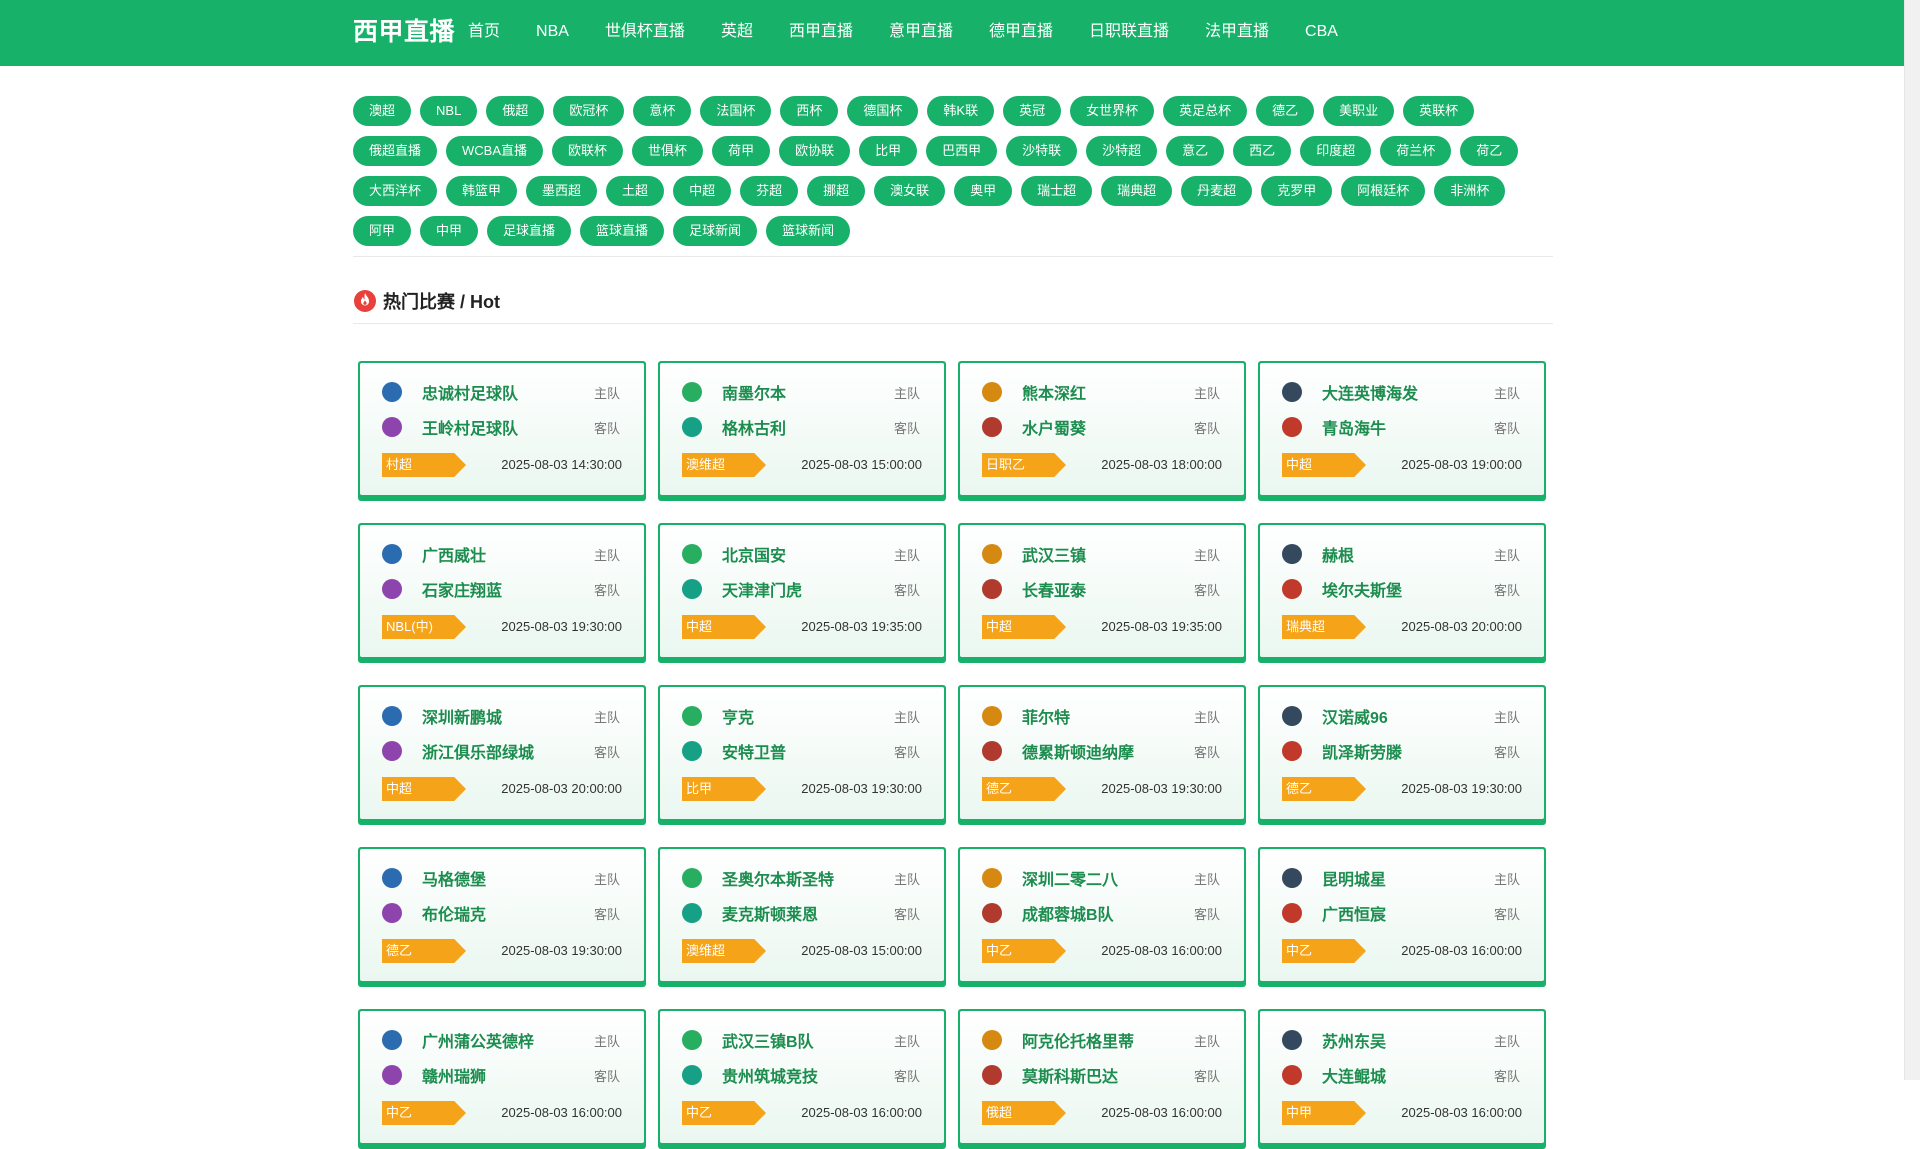  I want to click on category-tag: 荷兰杯, so click(1416, 151).